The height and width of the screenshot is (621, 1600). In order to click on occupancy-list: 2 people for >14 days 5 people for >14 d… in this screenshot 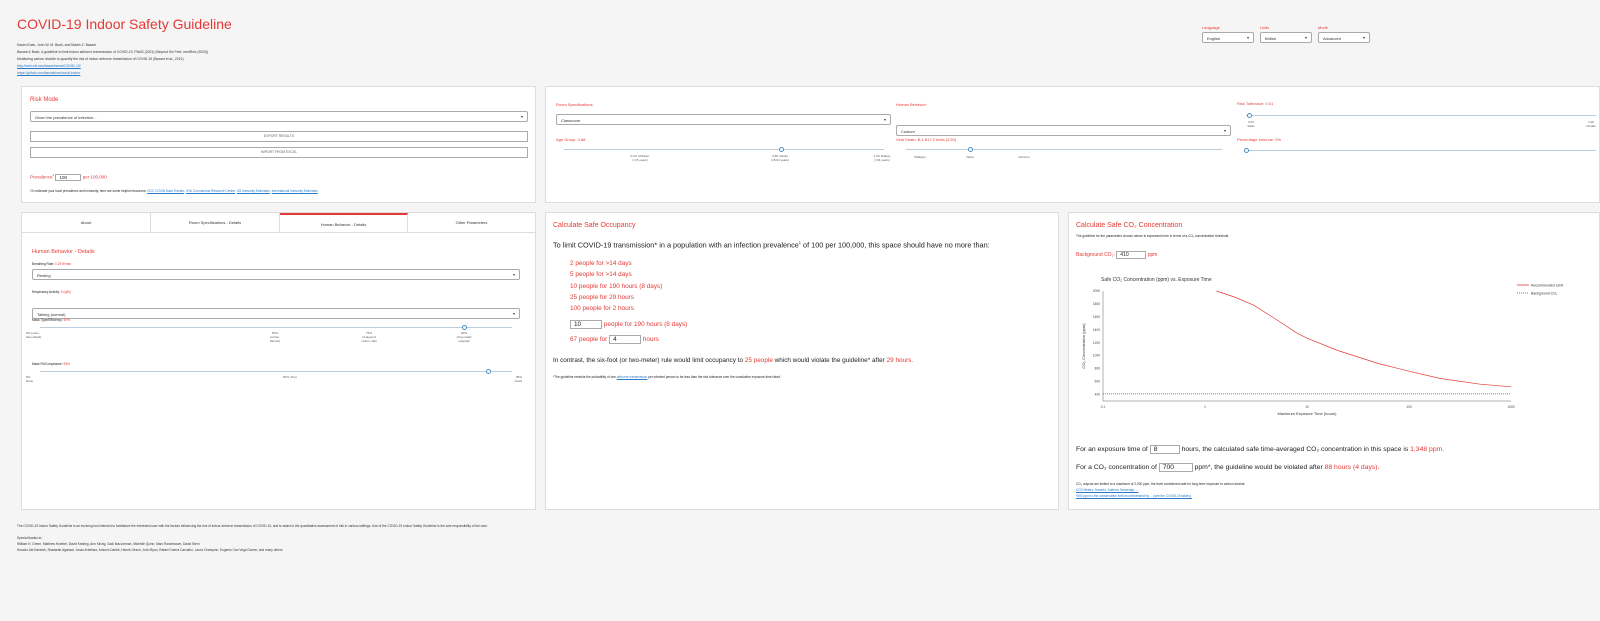, I will do `click(616, 286)`.